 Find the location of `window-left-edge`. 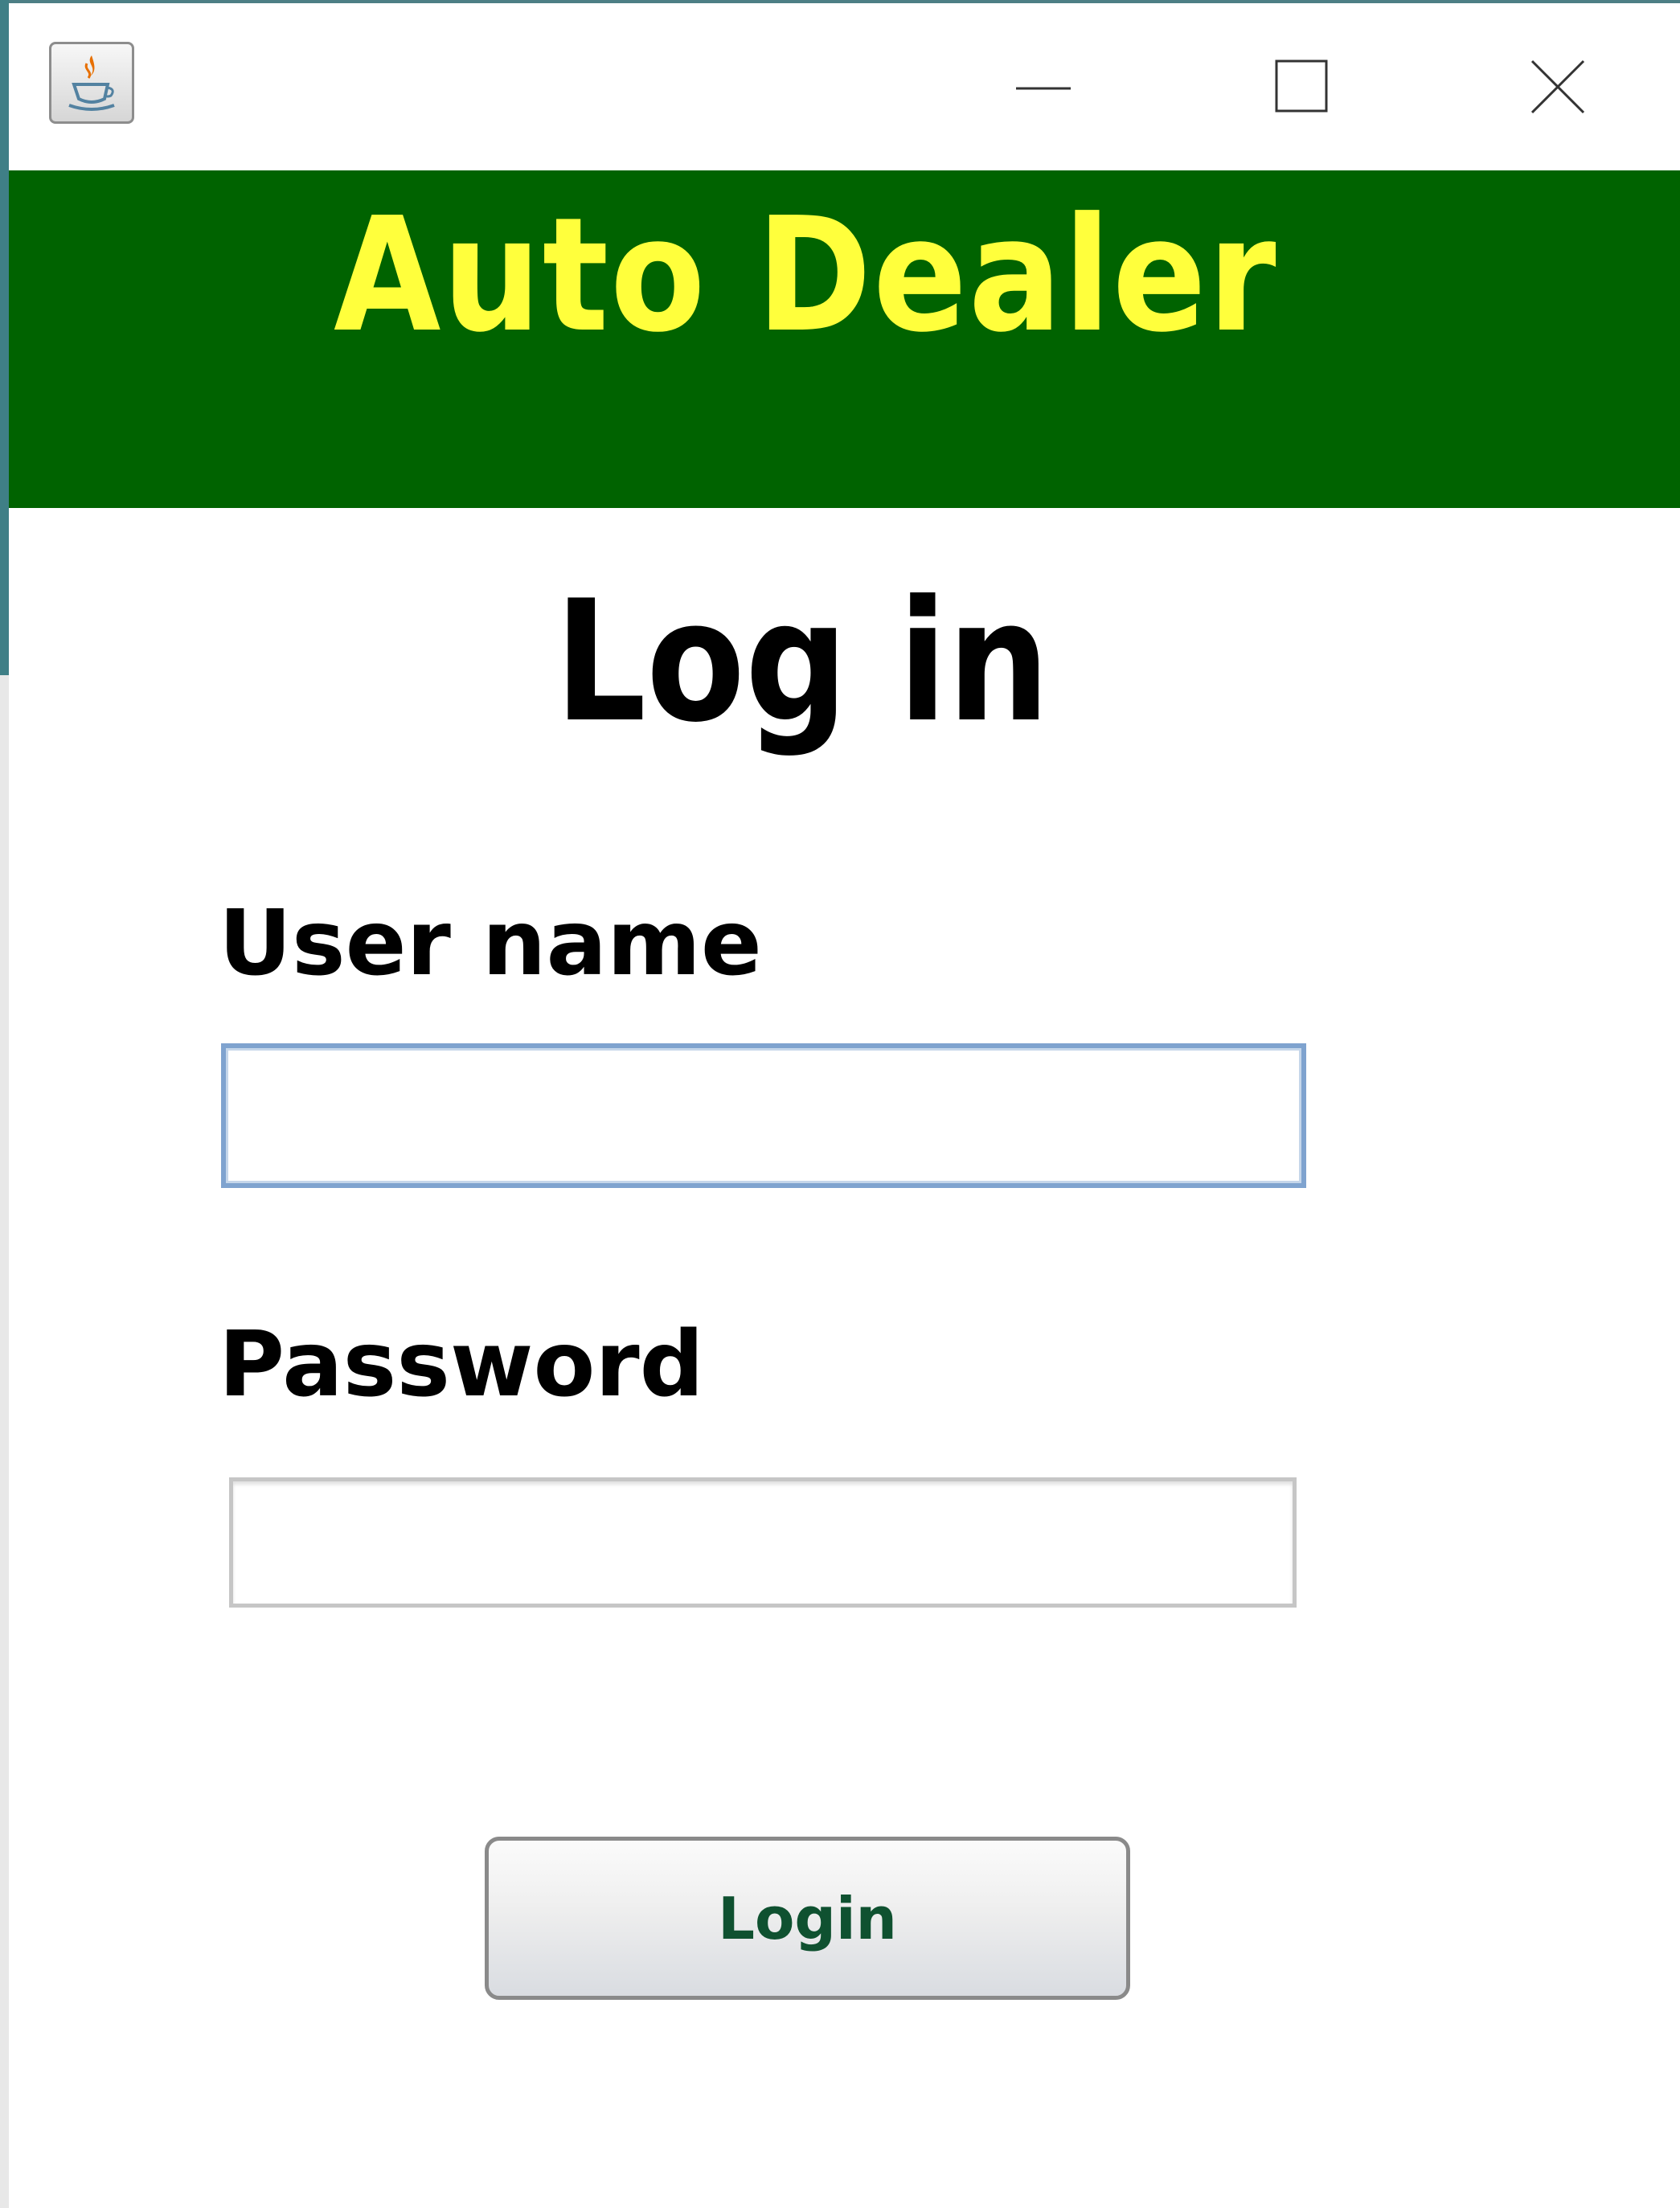

window-left-edge is located at coordinates (4, 337).